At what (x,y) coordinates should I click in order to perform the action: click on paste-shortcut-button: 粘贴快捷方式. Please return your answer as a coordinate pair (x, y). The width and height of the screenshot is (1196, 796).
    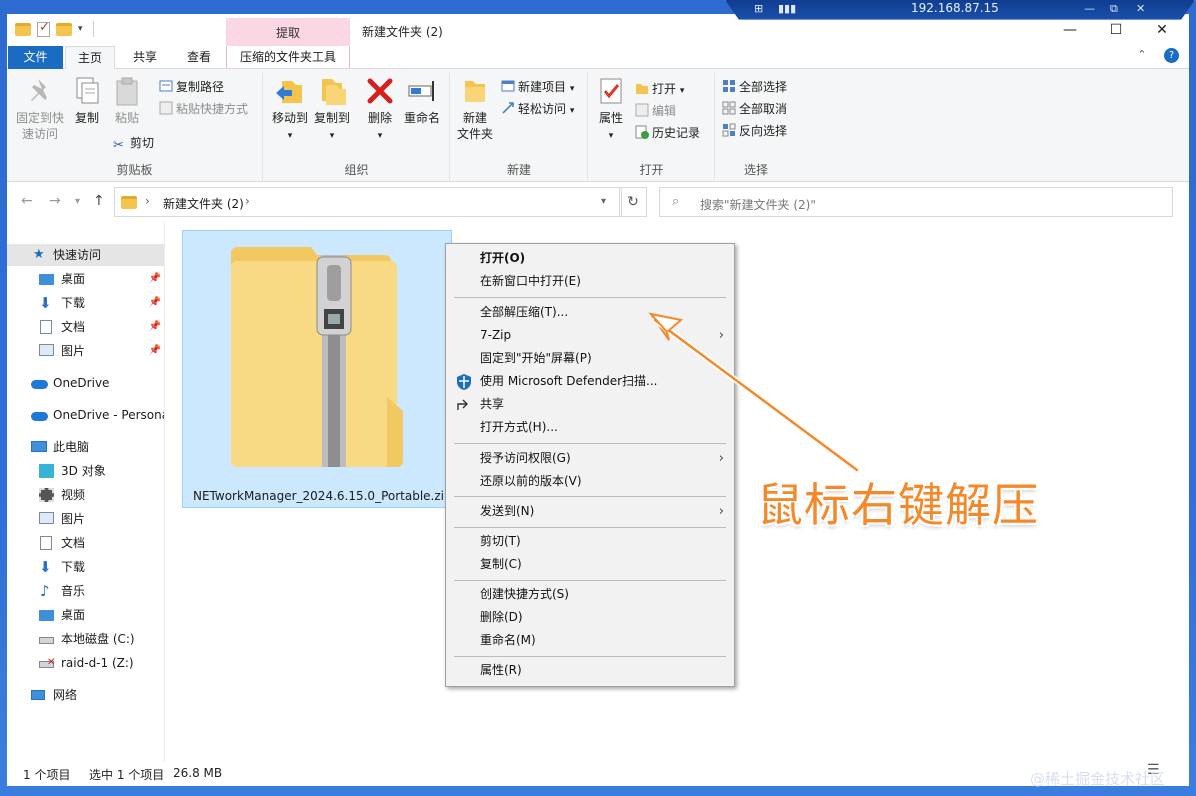
    Looking at the image, I should click on (203, 109).